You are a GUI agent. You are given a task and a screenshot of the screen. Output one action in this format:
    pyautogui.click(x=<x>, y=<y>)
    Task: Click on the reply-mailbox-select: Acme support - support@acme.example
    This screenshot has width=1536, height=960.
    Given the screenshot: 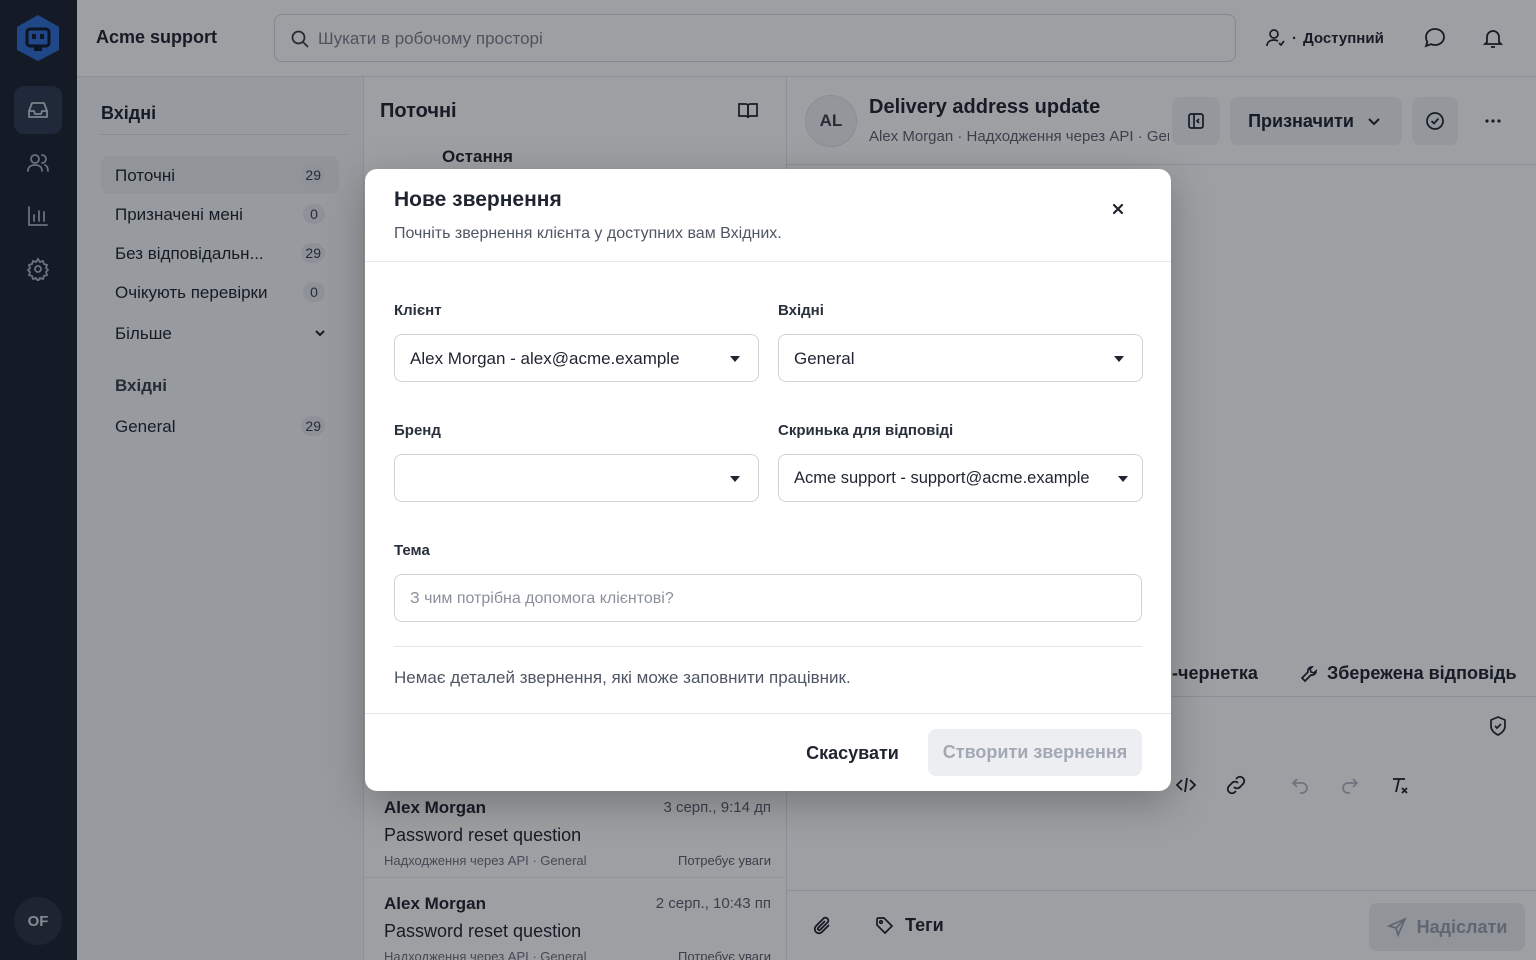 What is the action you would take?
    pyautogui.click(x=960, y=478)
    